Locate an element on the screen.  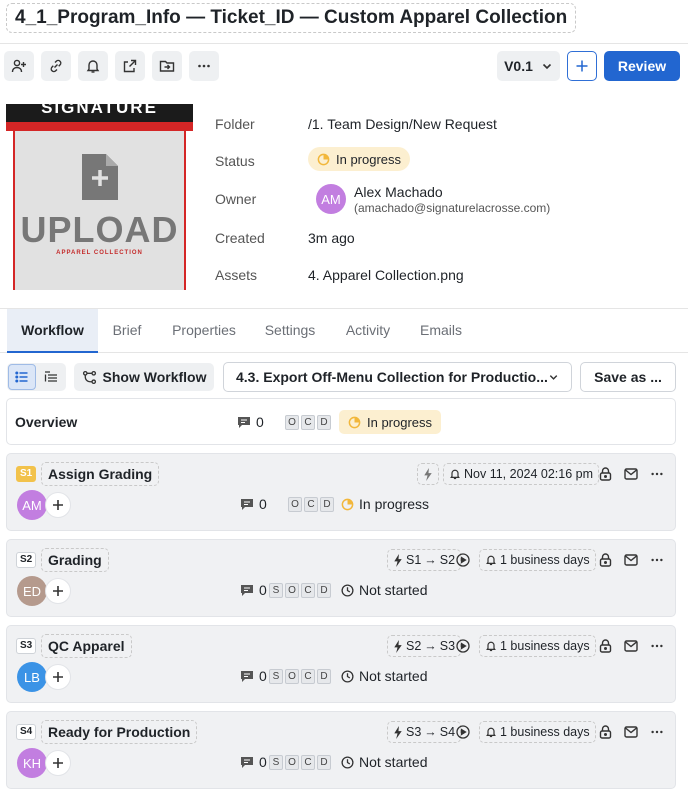
stage-letters: O C D is located at coordinates (311, 504).